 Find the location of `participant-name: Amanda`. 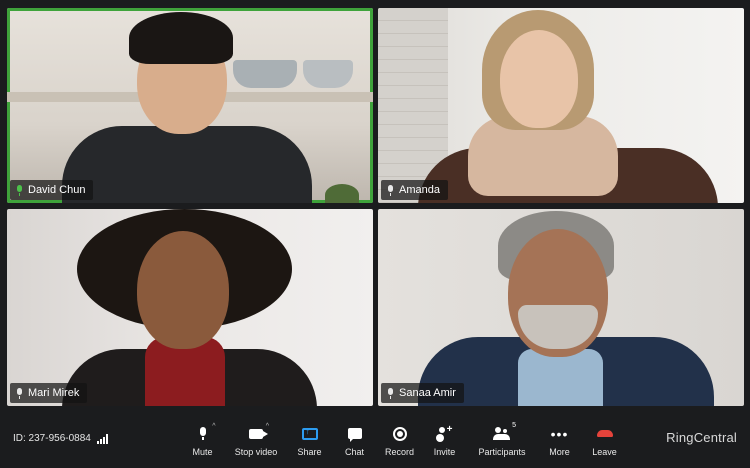

participant-name: Amanda is located at coordinates (419, 190).